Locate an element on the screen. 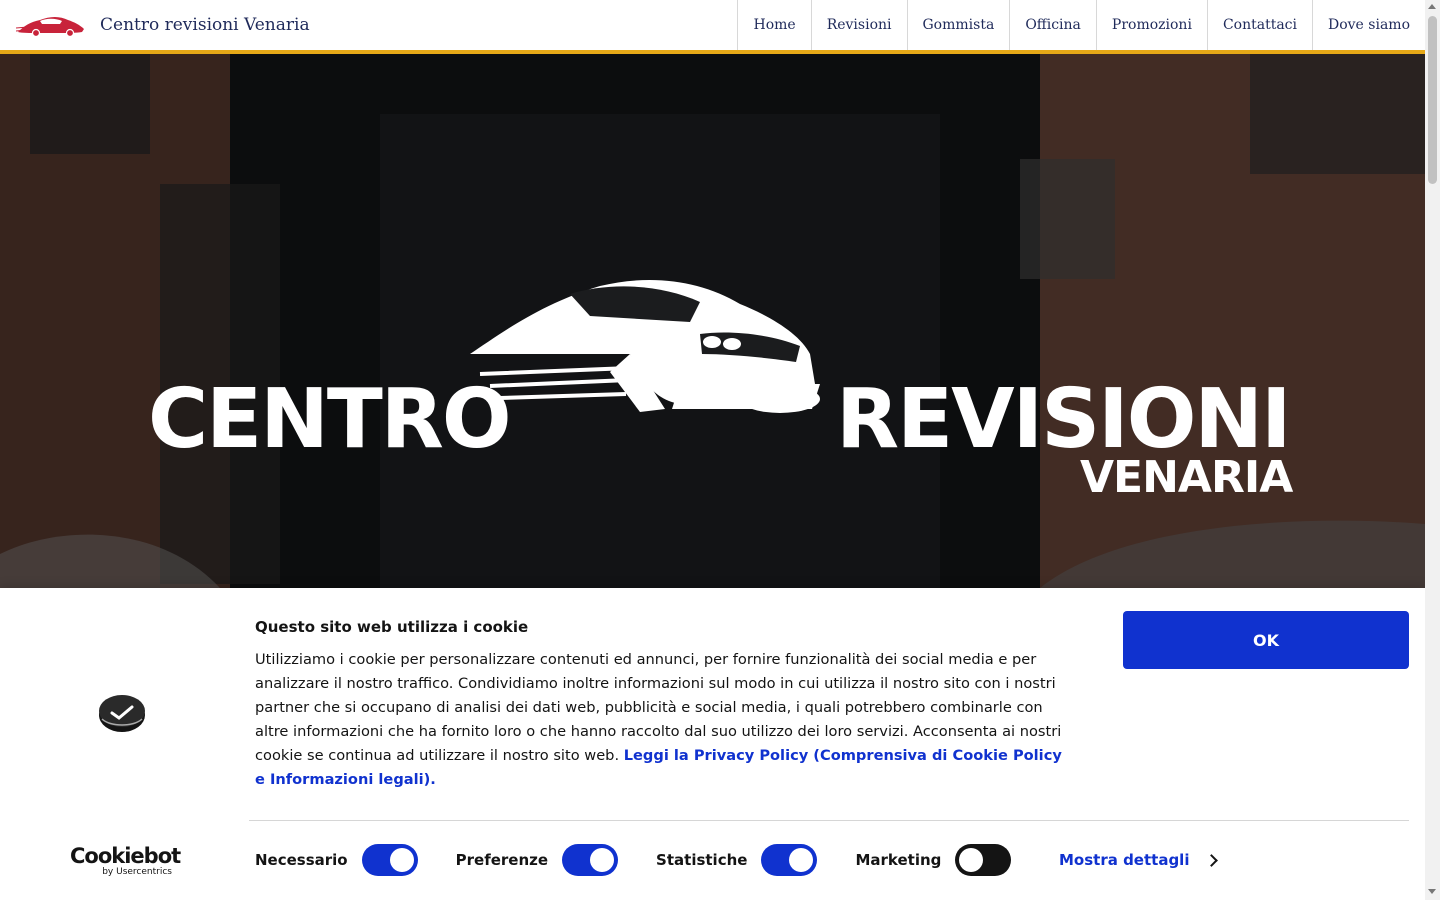  nav-promozioni: Promozioni is located at coordinates (1151, 25).